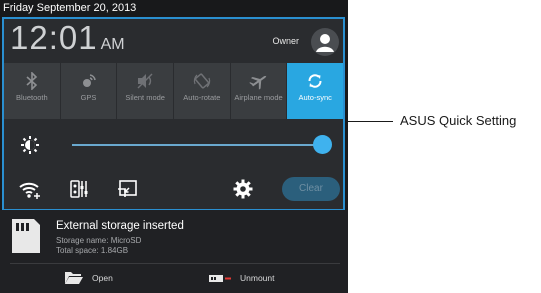 The width and height of the screenshot is (541, 293). Describe the element at coordinates (175, 263) in the screenshot. I see `divider` at that location.